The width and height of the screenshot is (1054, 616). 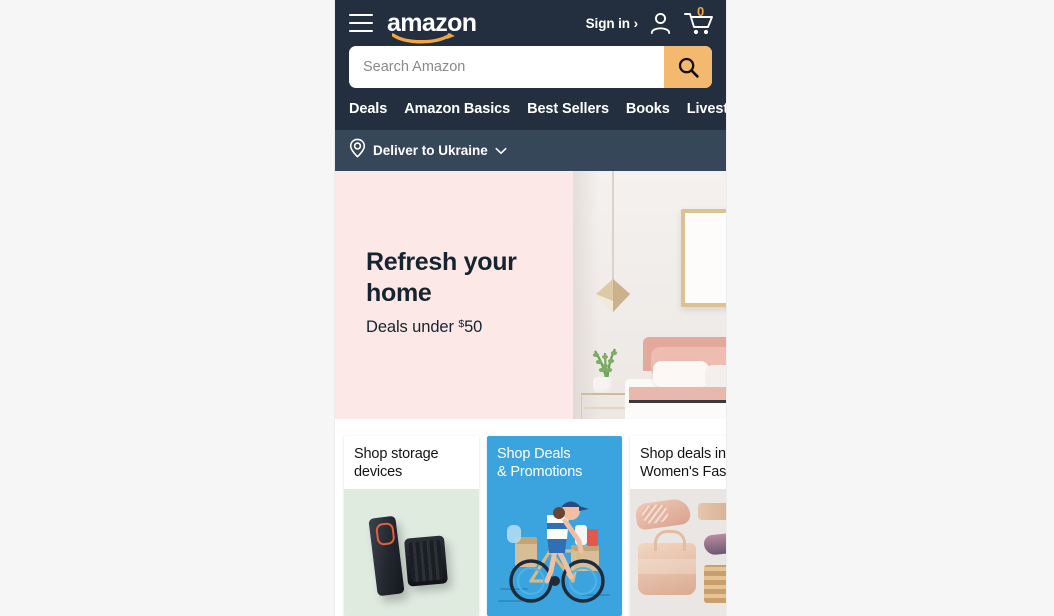 I want to click on card-title: Shop deals in Women's Fashion, so click(x=678, y=462).